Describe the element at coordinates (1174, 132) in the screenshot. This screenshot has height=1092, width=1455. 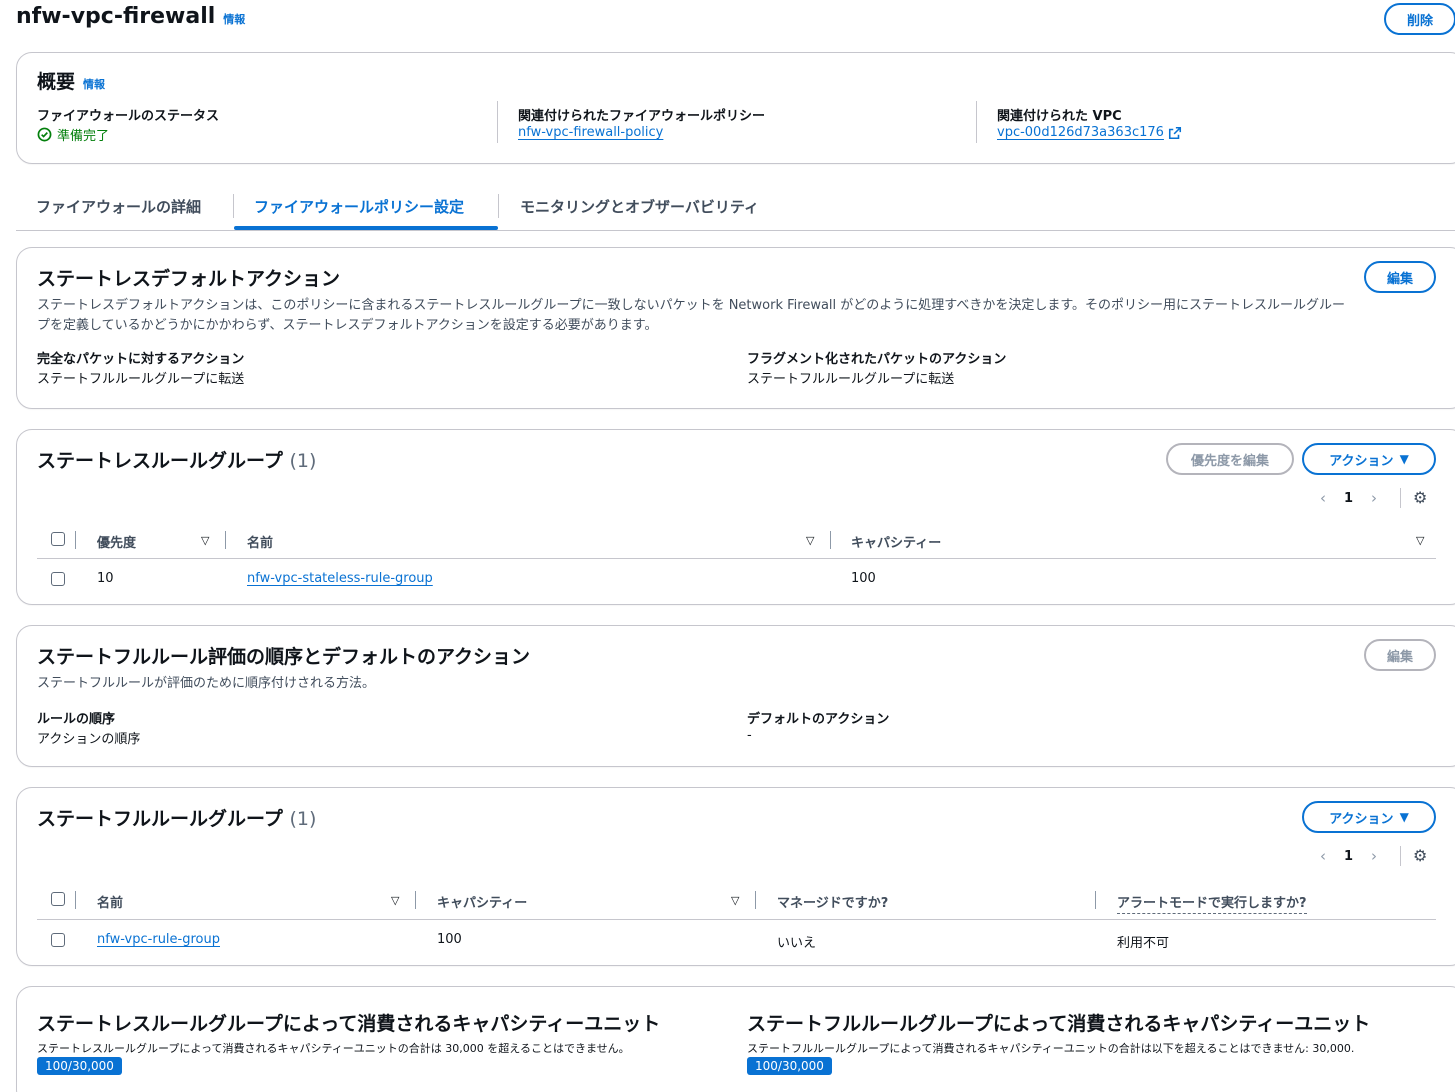
I see `external-link-icon` at that location.